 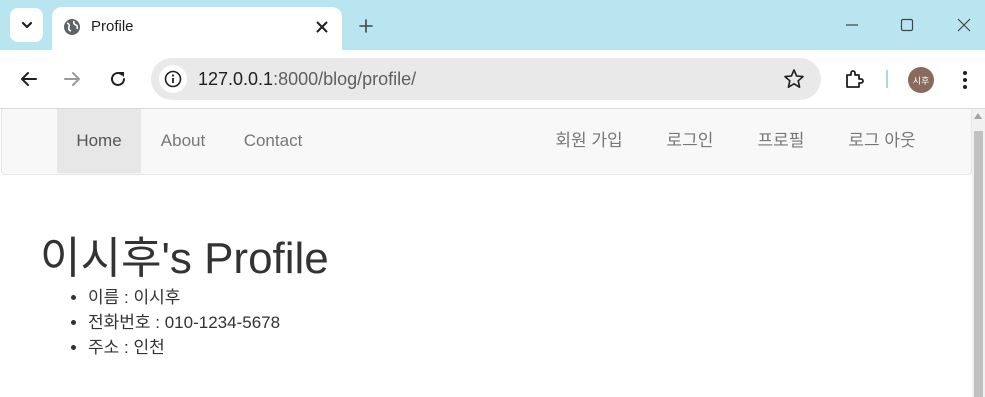 I want to click on scrollbar-thumb, so click(x=978, y=264).